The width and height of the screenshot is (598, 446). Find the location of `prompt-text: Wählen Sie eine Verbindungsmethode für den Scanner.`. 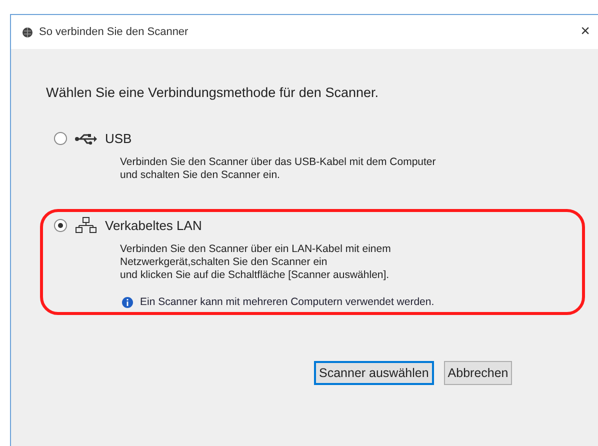

prompt-text: Wählen Sie eine Verbindungsmethode für den Scanner. is located at coordinates (213, 92).